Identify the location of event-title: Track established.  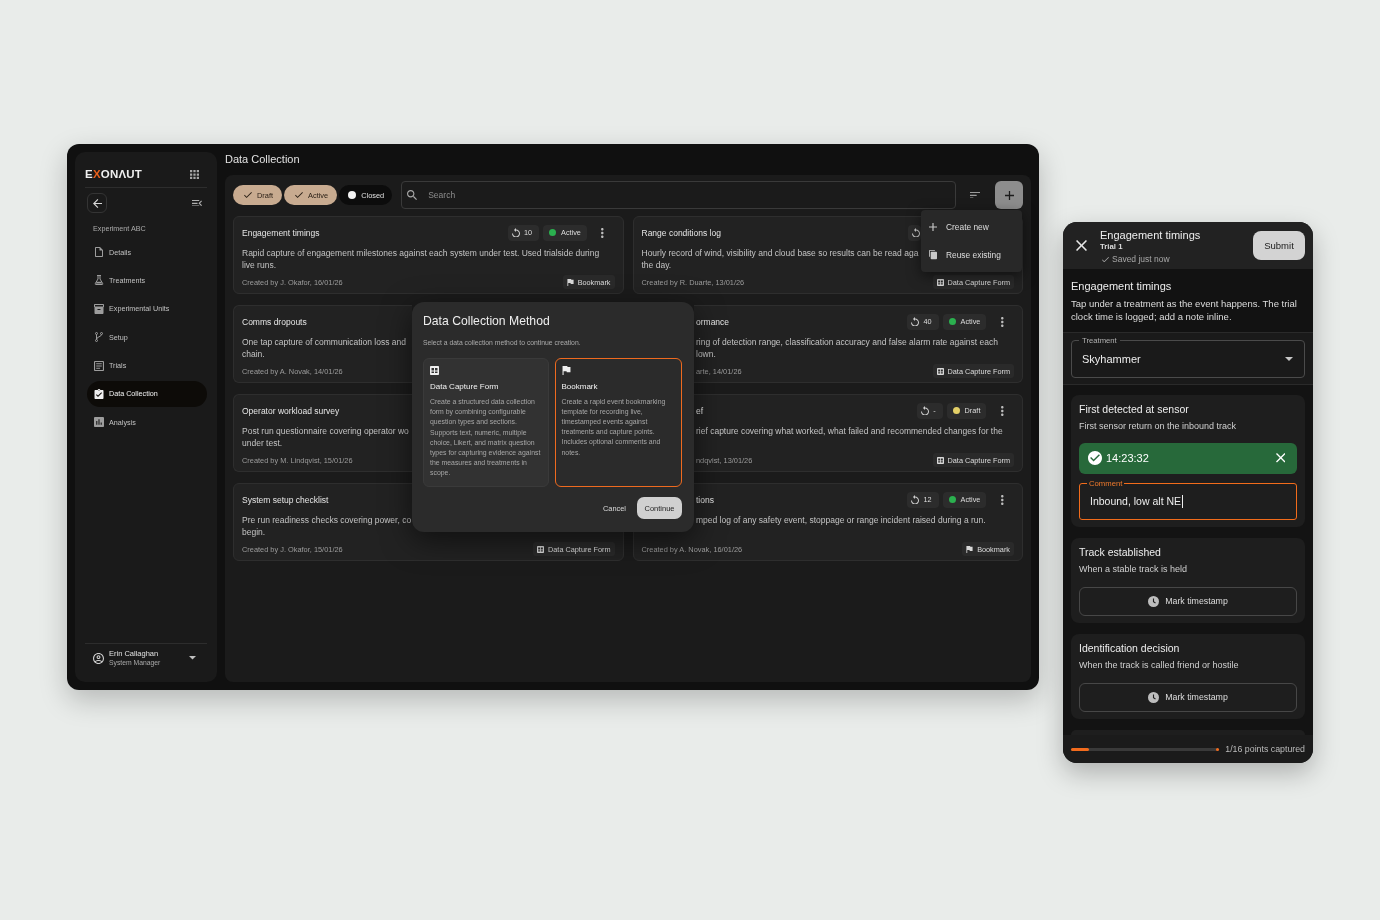
(1120, 551).